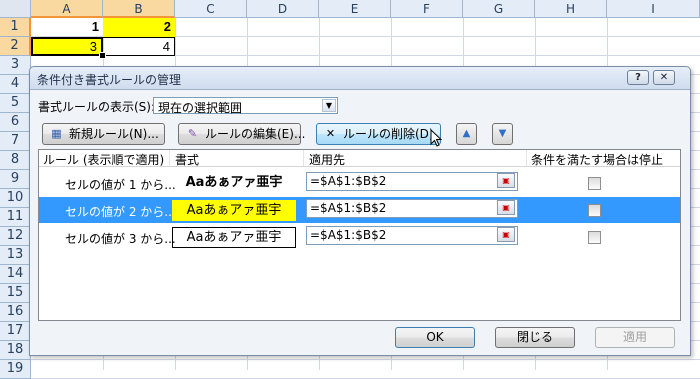 The height and width of the screenshot is (379, 700). What do you see at coordinates (327, 159) in the screenshot?
I see `column-applies-to: 適用先` at bounding box center [327, 159].